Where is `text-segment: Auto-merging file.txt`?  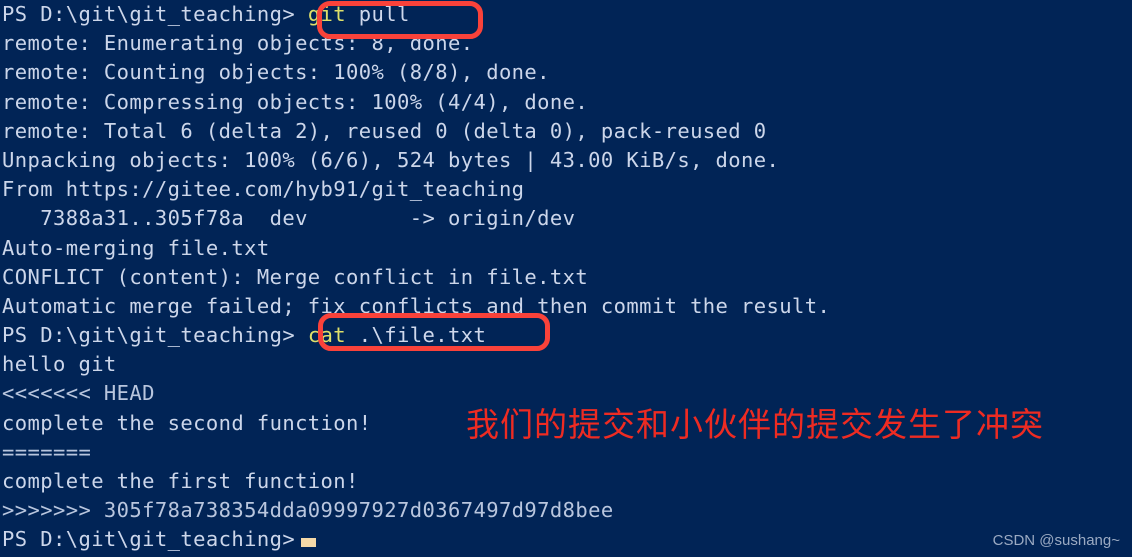 text-segment: Auto-merging file.txt is located at coordinates (136, 247).